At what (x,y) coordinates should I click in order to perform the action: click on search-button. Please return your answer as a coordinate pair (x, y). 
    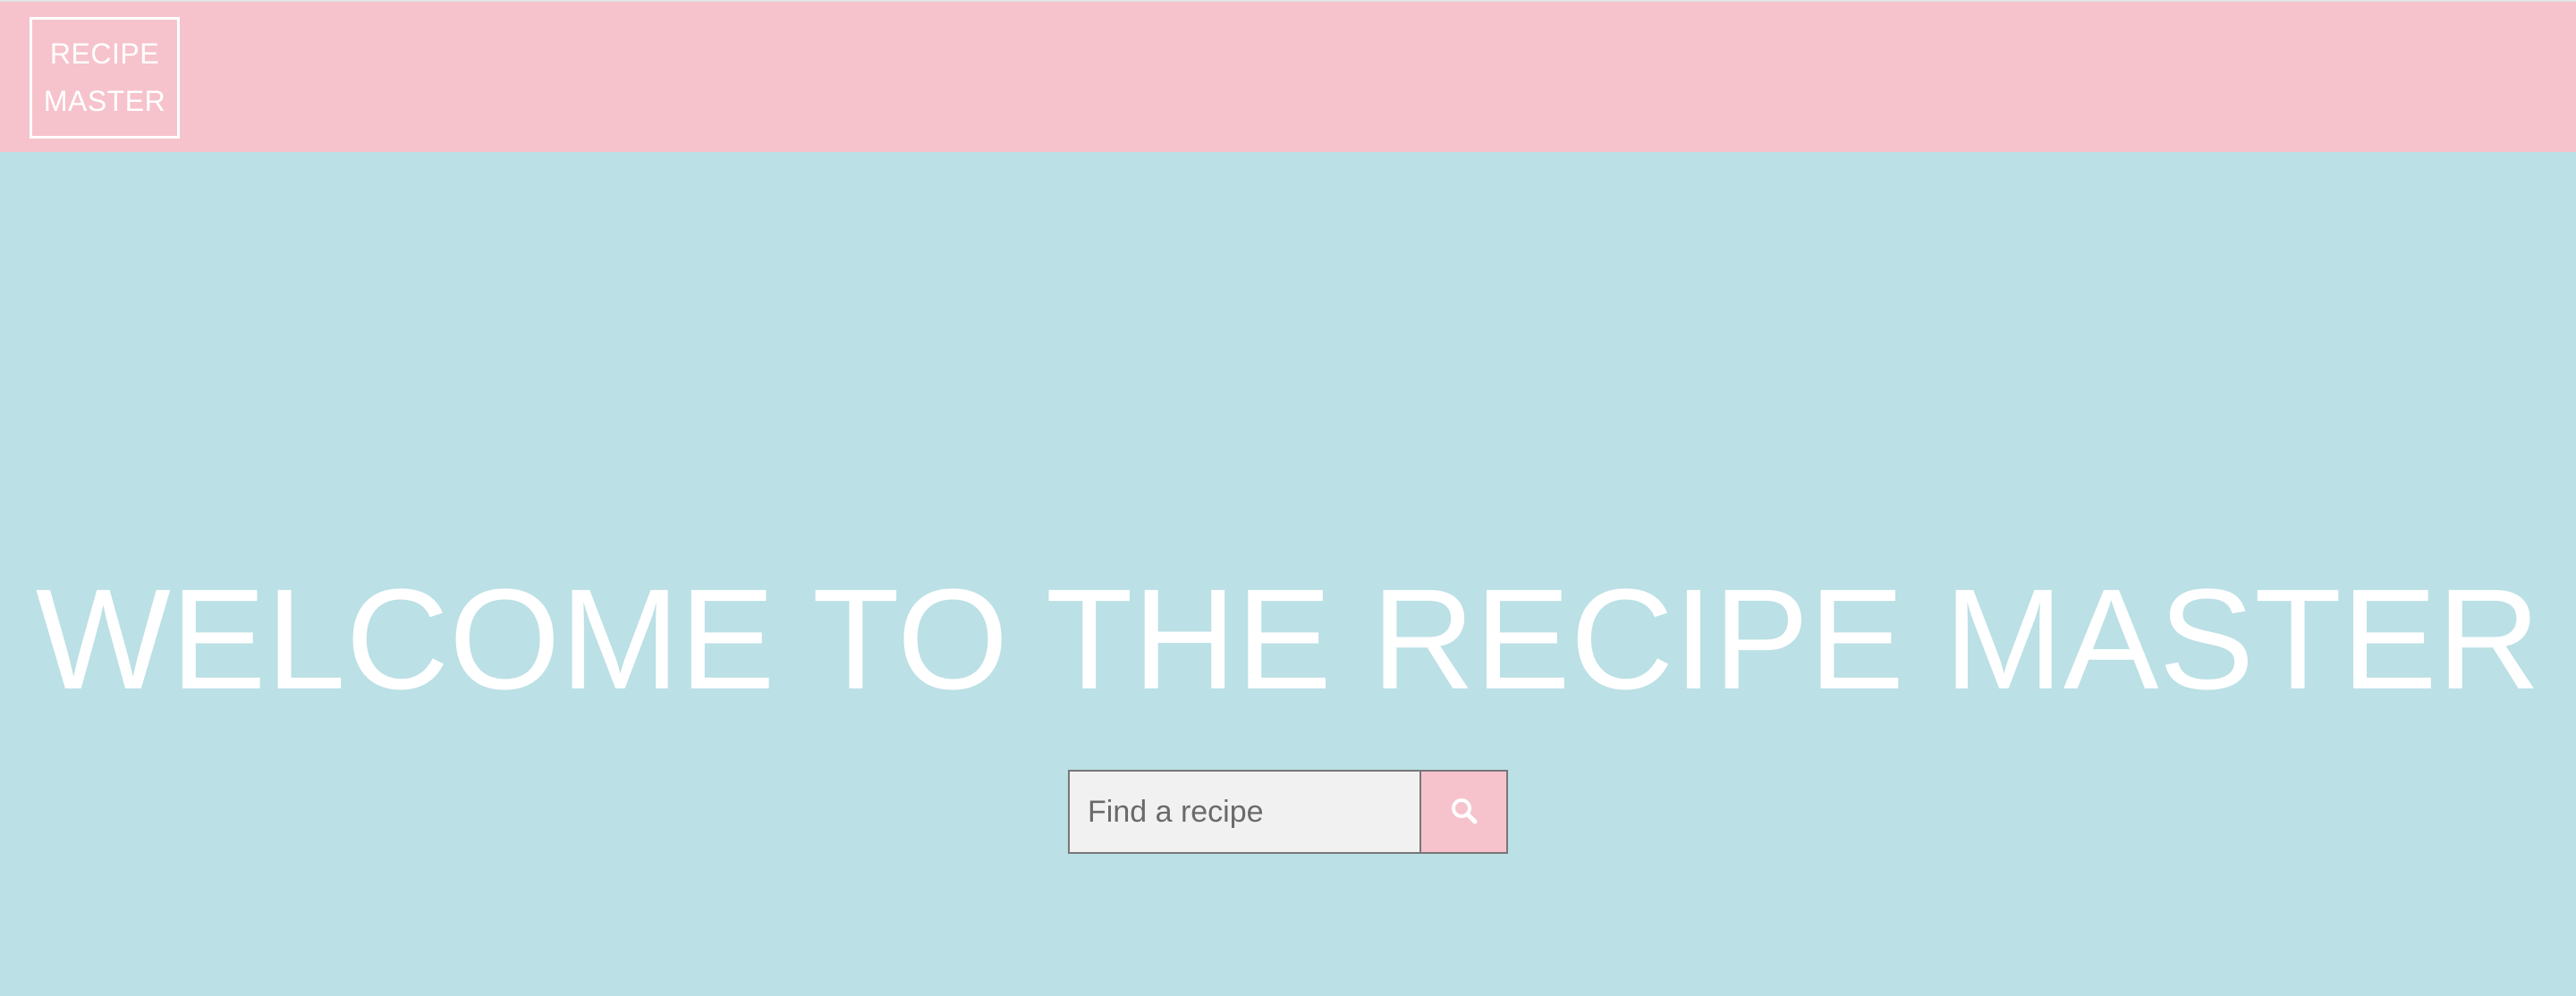
    Looking at the image, I should click on (1463, 812).